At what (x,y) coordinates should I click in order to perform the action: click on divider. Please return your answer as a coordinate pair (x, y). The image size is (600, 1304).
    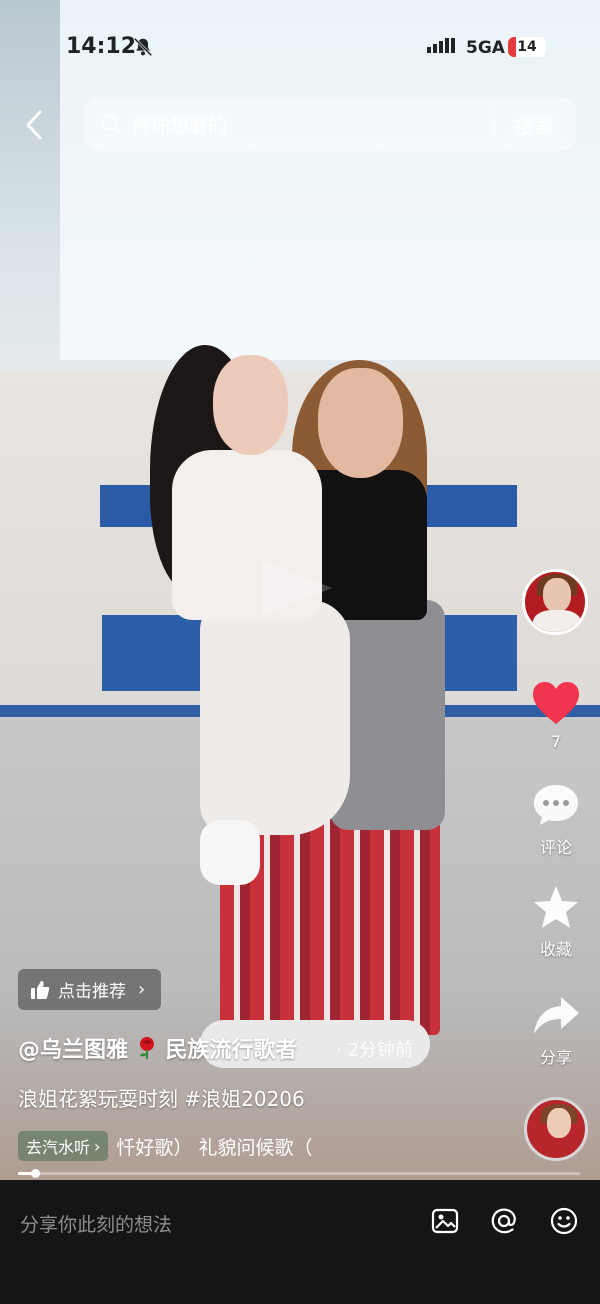
    Looking at the image, I should click on (494, 124).